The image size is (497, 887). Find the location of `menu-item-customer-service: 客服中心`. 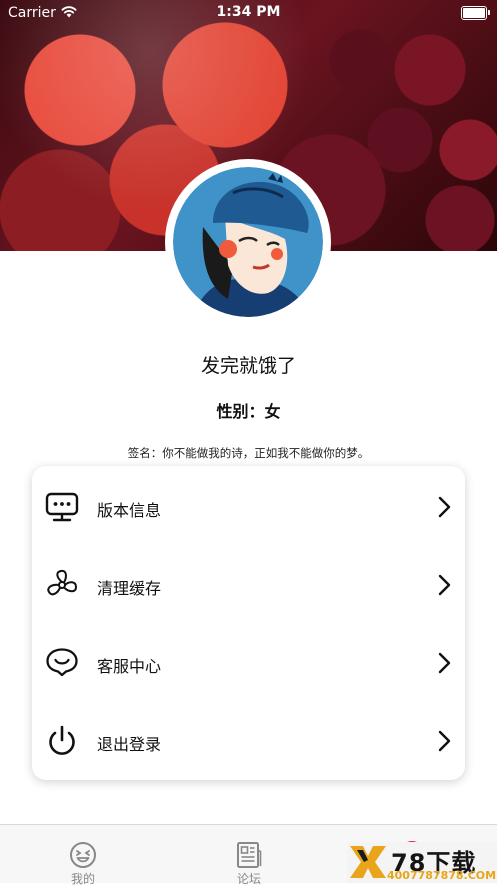

menu-item-customer-service: 客服中心 is located at coordinates (248, 663).